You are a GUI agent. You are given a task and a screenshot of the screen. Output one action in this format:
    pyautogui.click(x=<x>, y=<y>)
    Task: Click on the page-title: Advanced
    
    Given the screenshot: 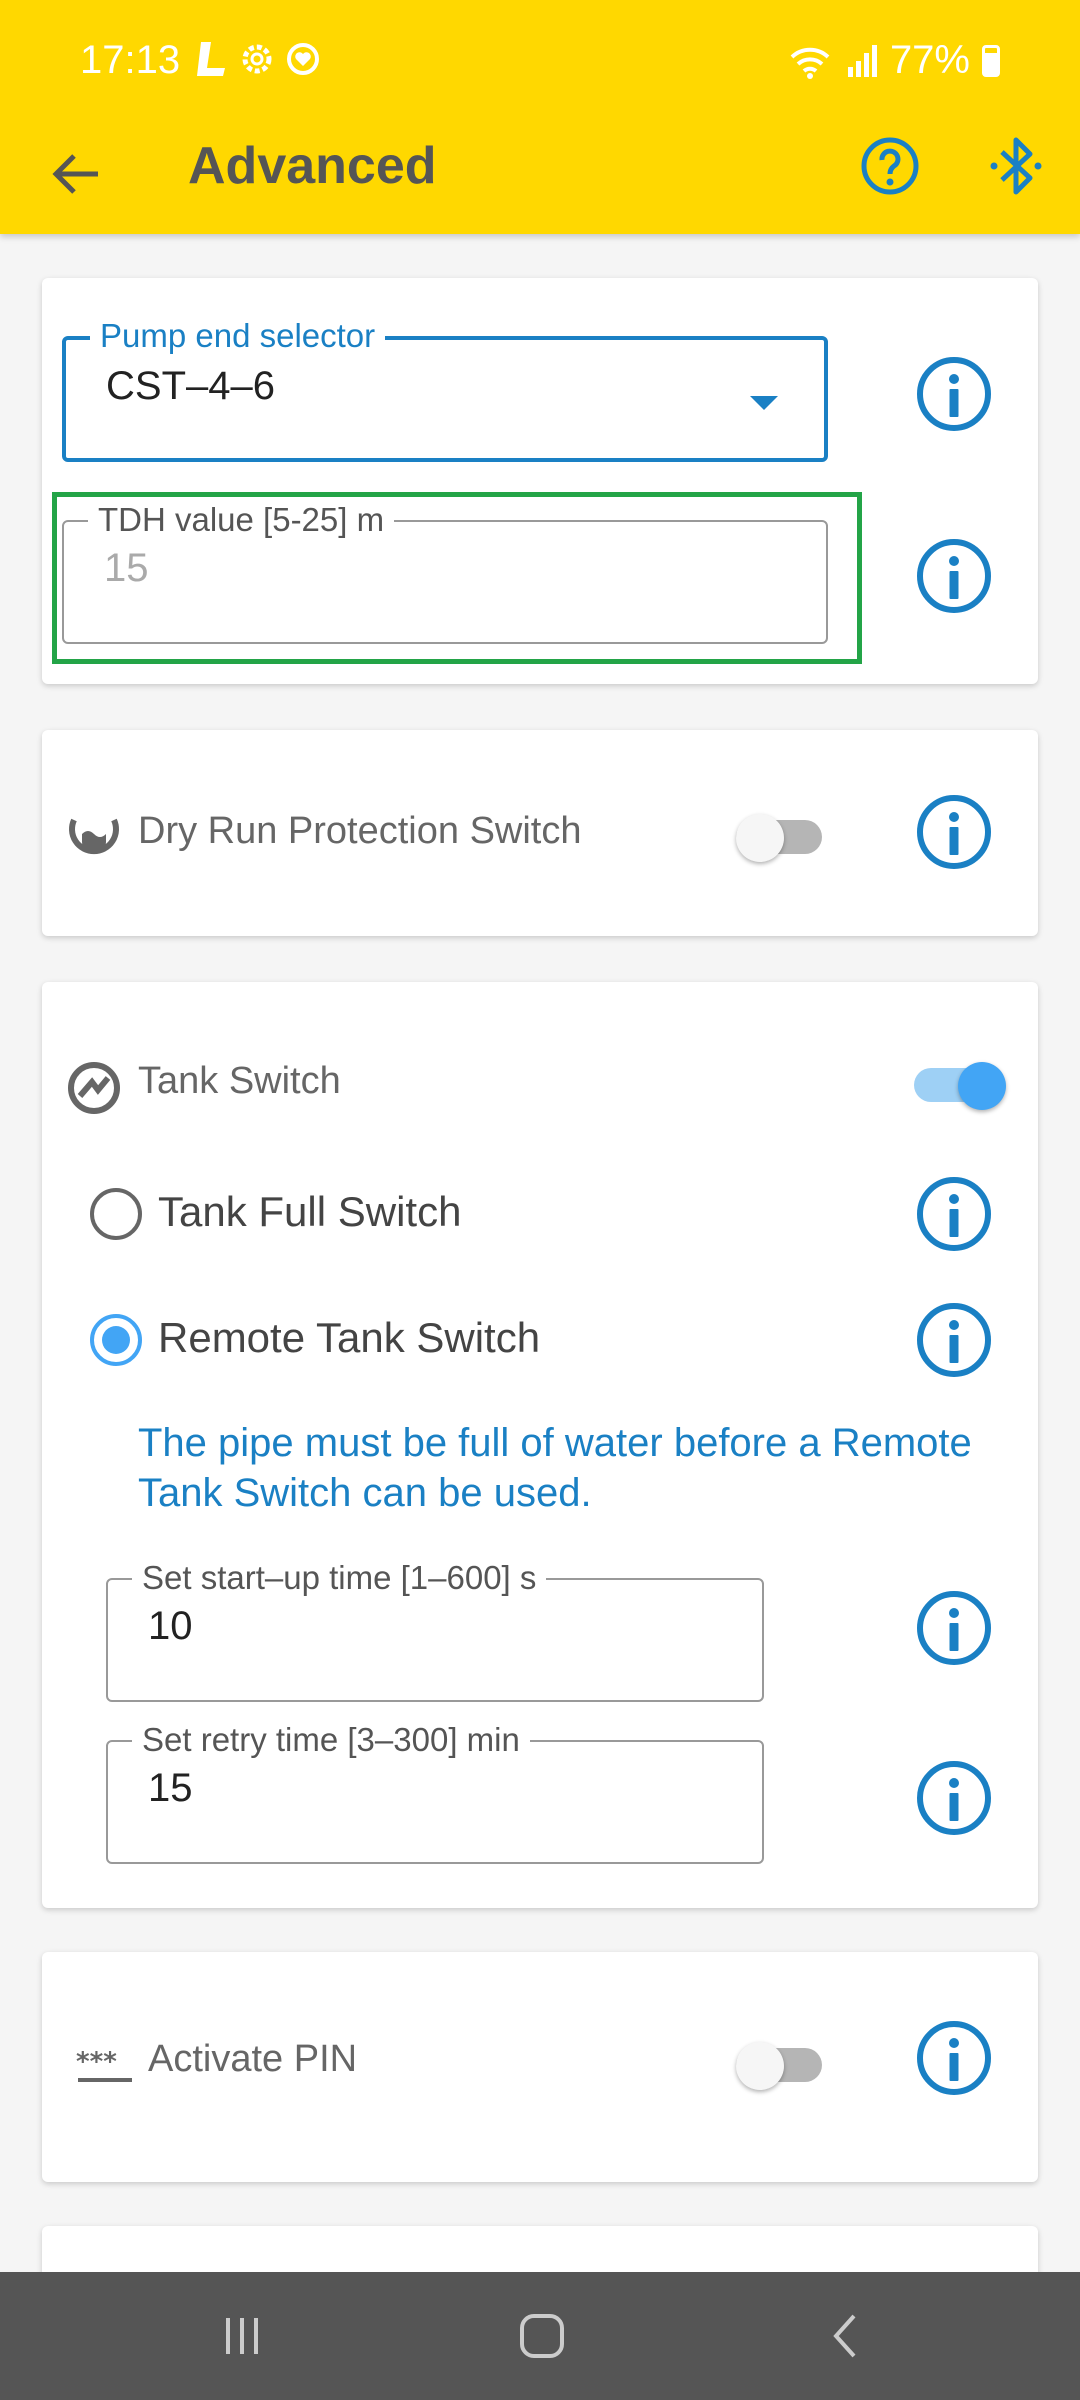 What is the action you would take?
    pyautogui.click(x=312, y=166)
    